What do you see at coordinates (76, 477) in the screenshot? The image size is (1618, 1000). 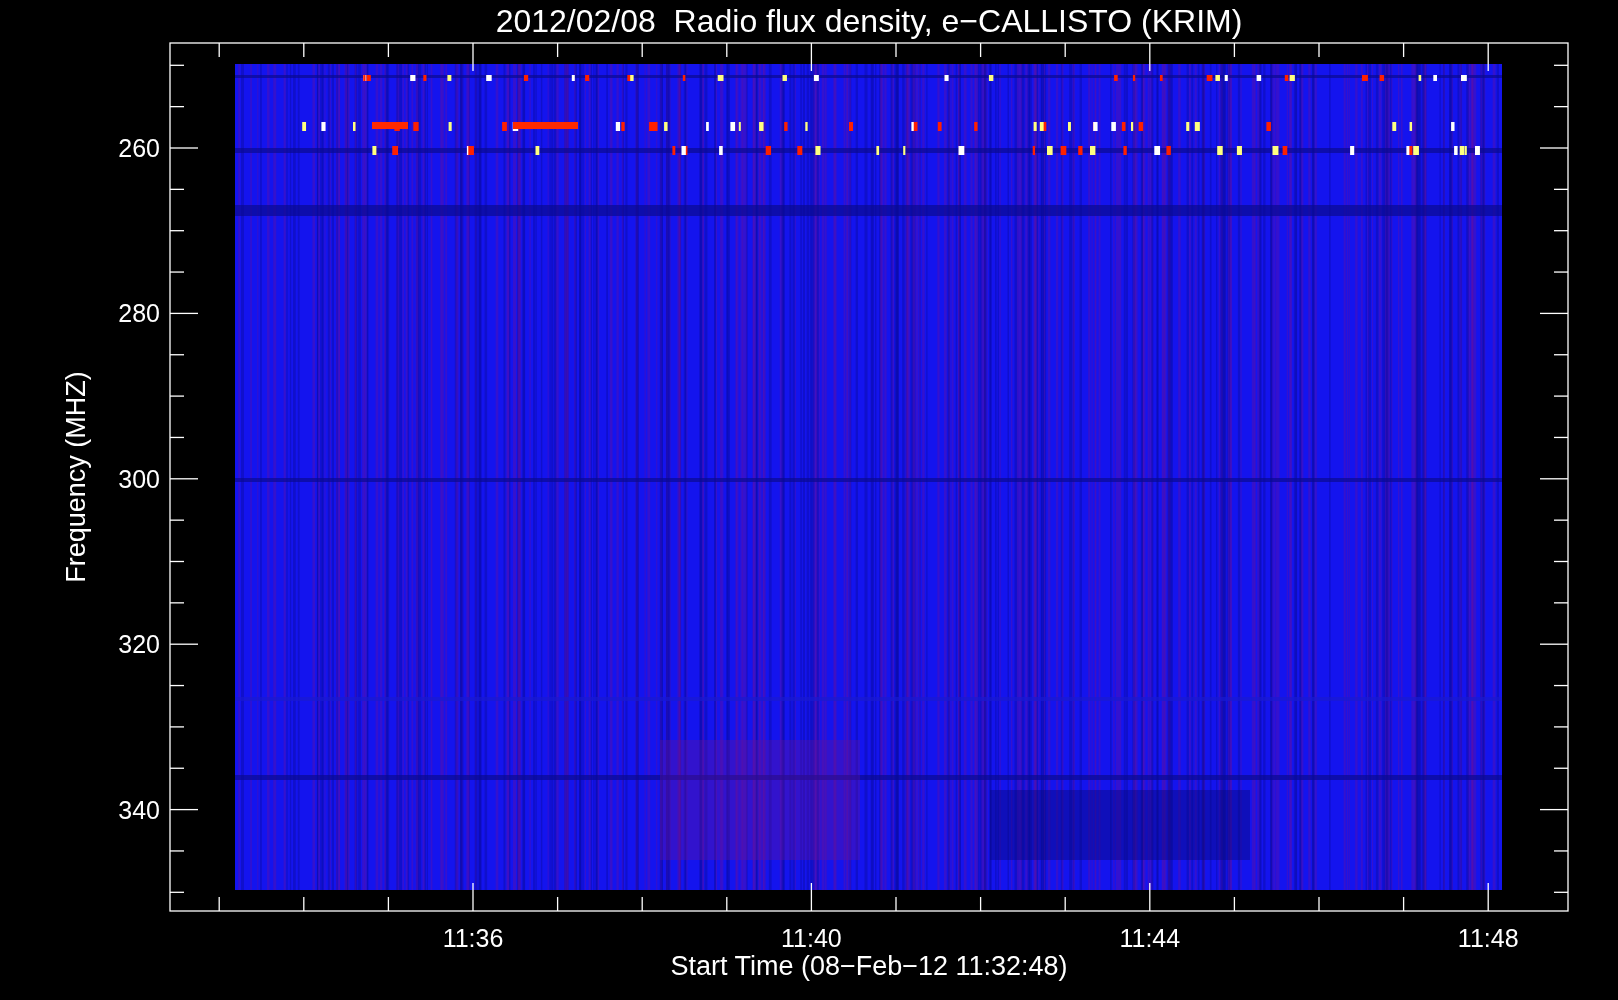 I see `y-axis-title: Frequency (MHZ)` at bounding box center [76, 477].